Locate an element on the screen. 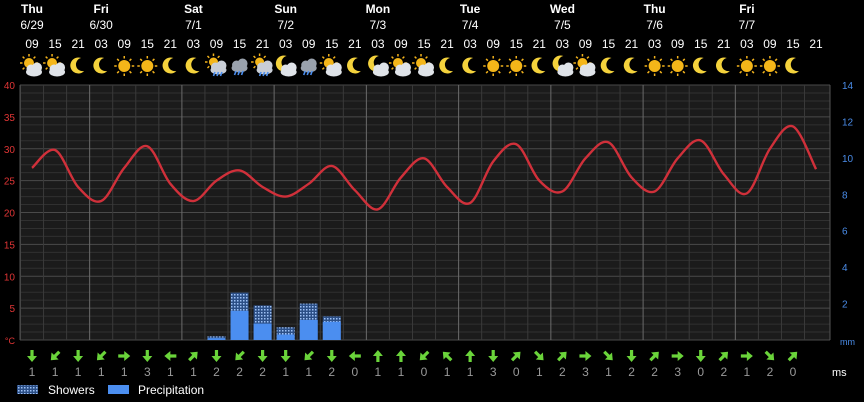  y-tick-left: 20 is located at coordinates (10, 214).